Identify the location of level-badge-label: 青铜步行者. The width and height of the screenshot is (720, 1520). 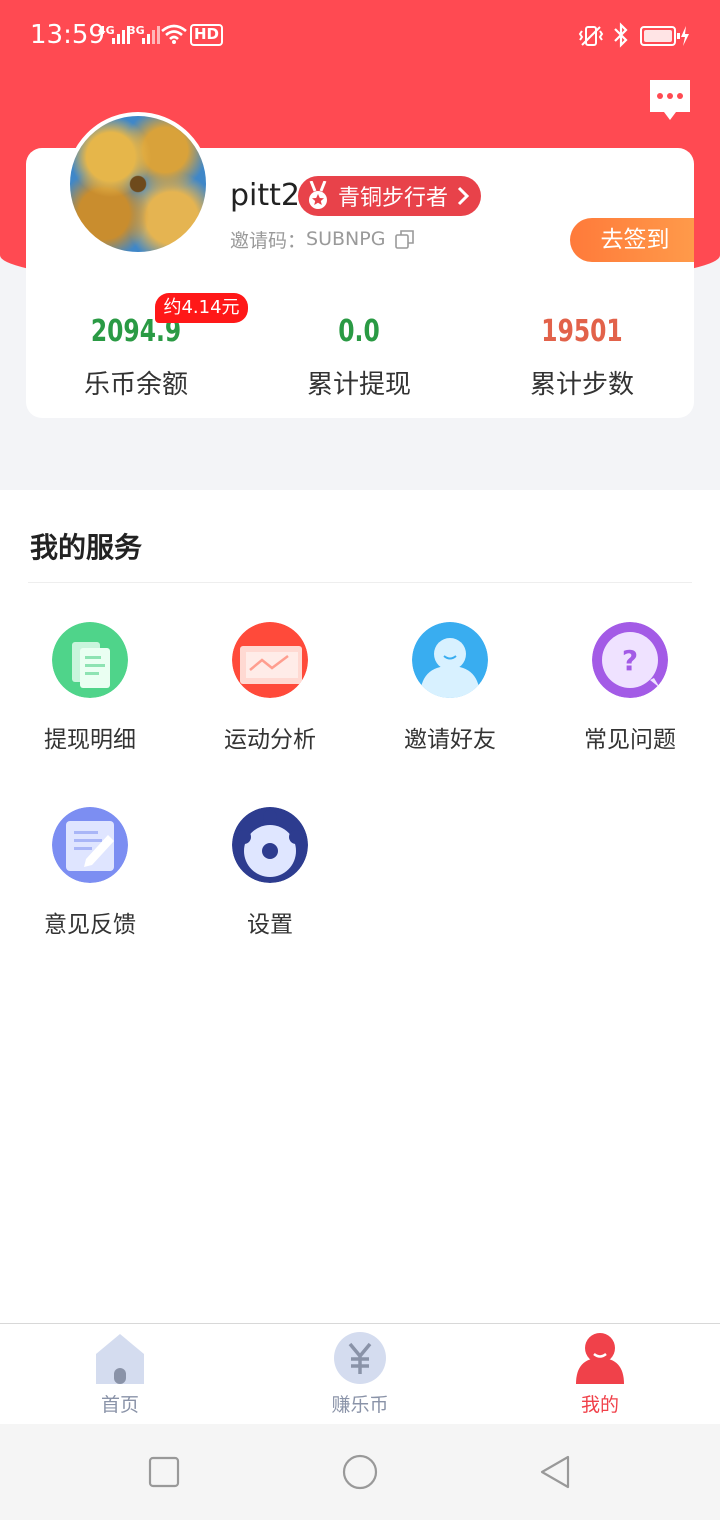
(393, 198).